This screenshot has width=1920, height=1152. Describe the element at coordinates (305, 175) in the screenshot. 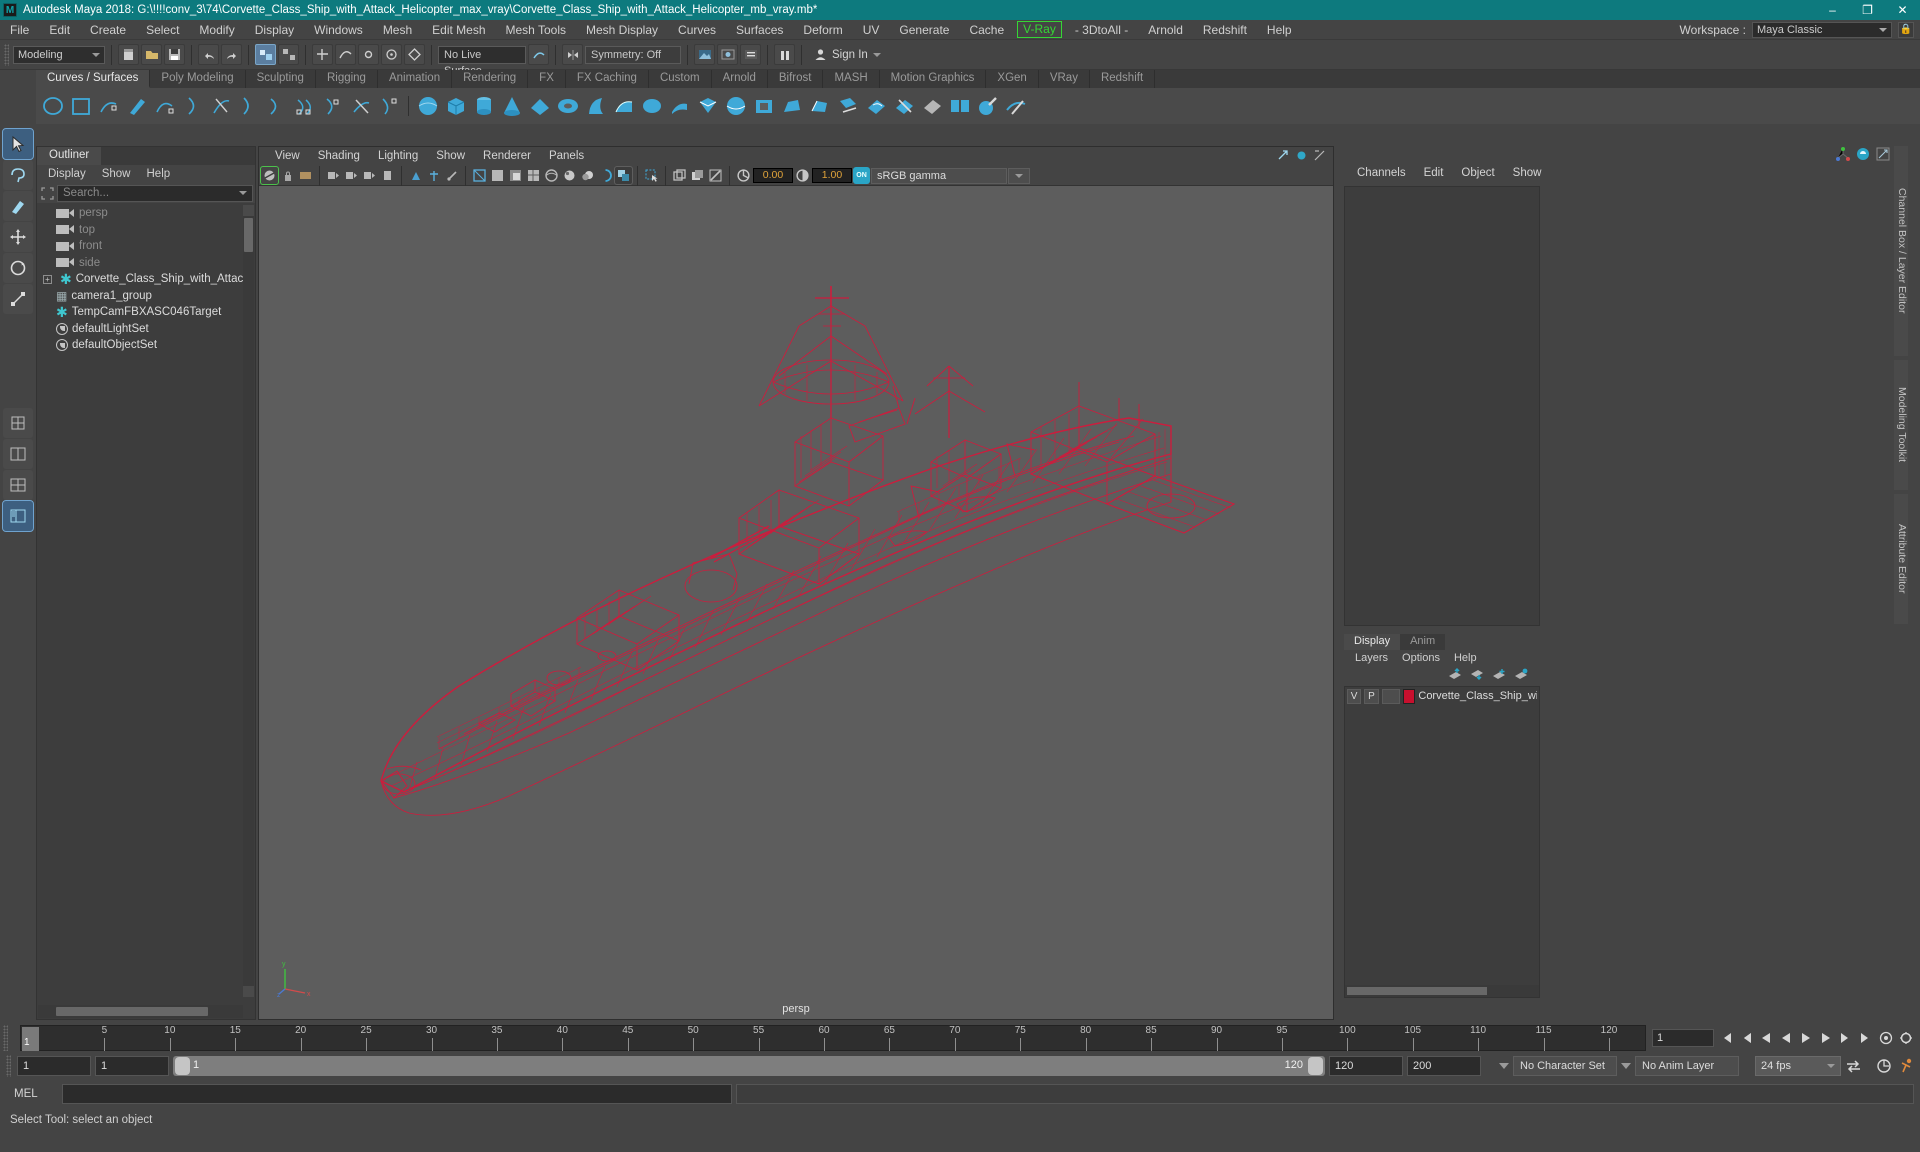

I see `camera-attributes-icon` at that location.